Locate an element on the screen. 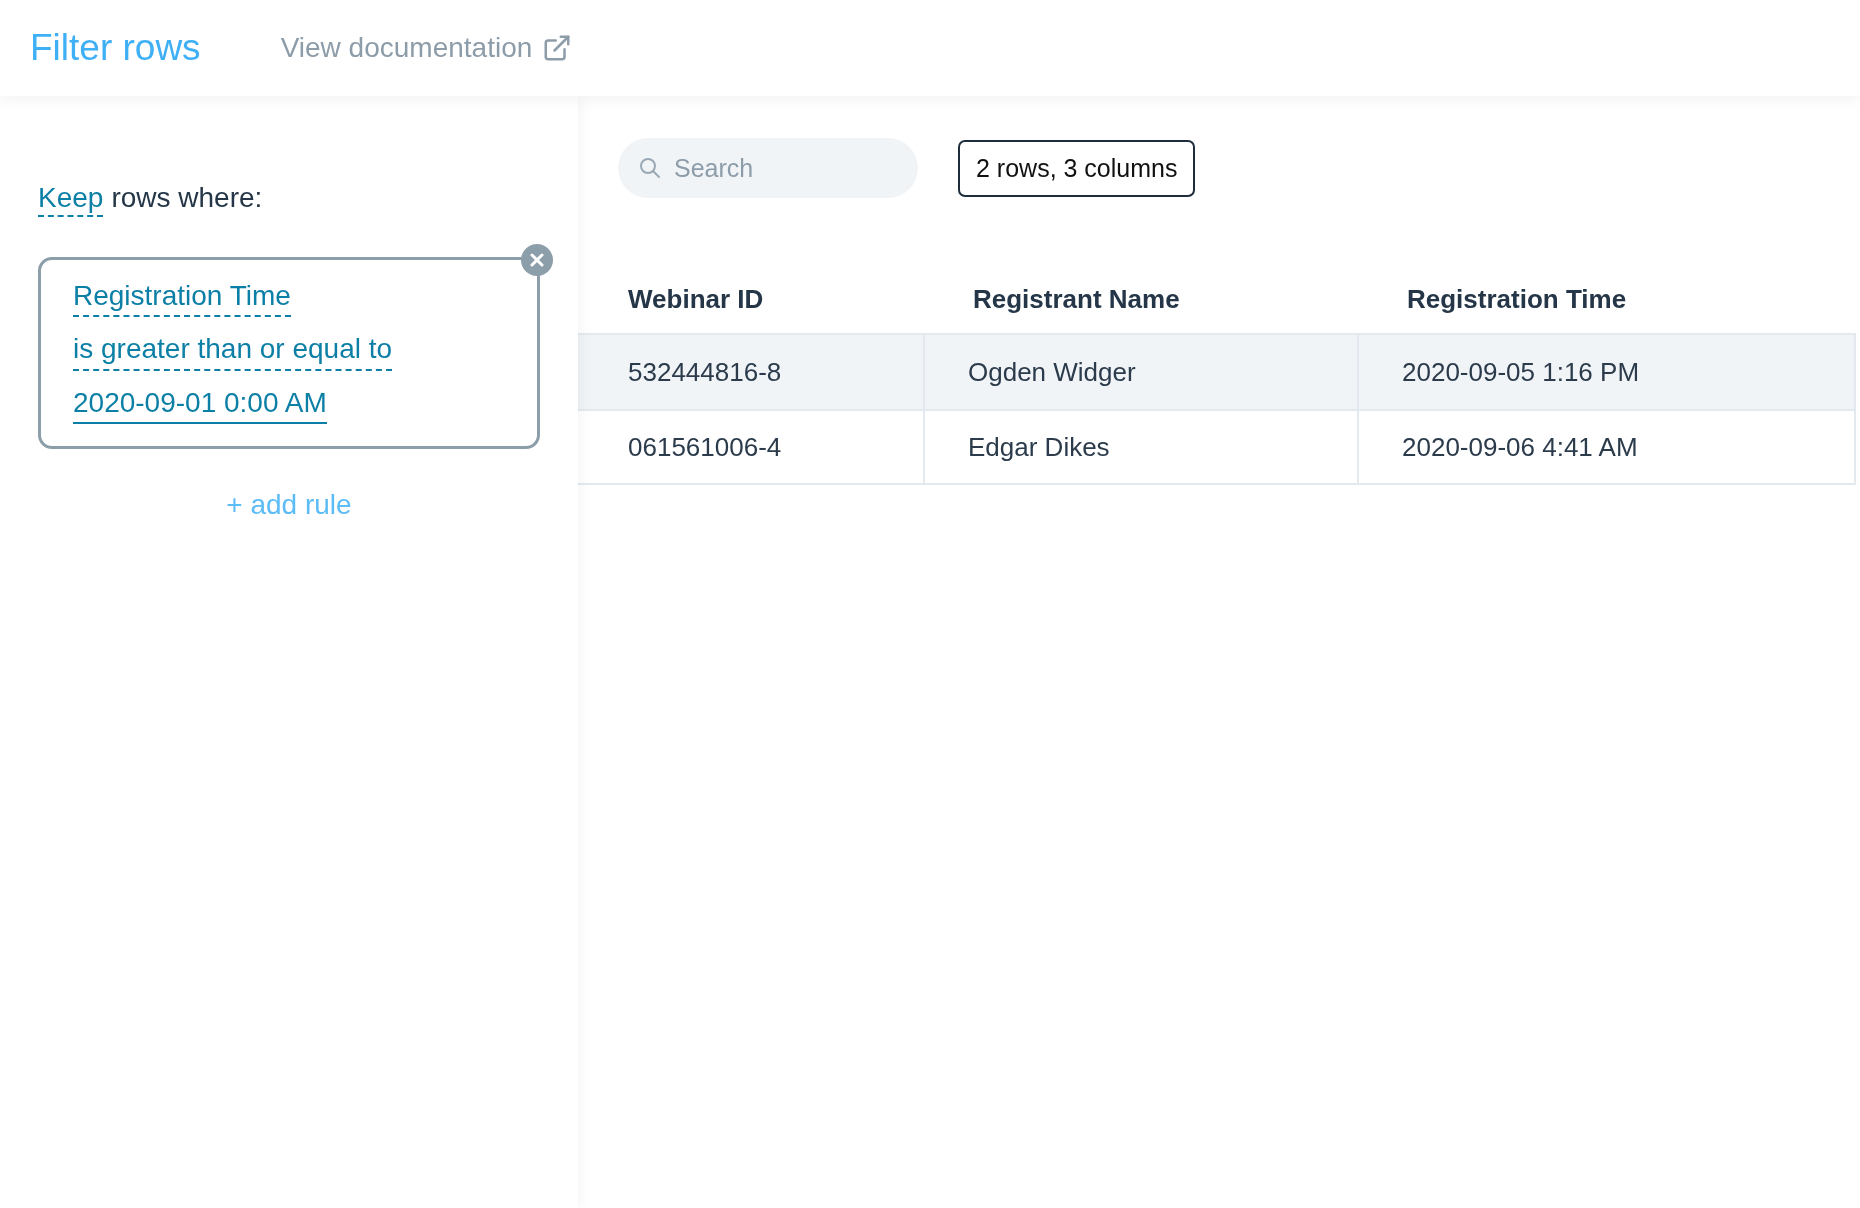  search-icon is located at coordinates (650, 168).